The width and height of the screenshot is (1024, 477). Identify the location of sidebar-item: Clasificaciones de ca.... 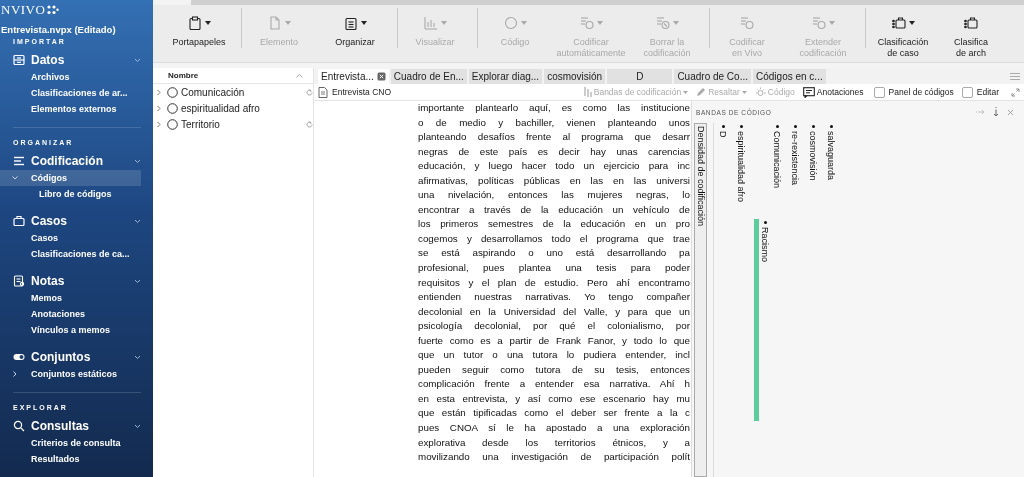
(76, 254).